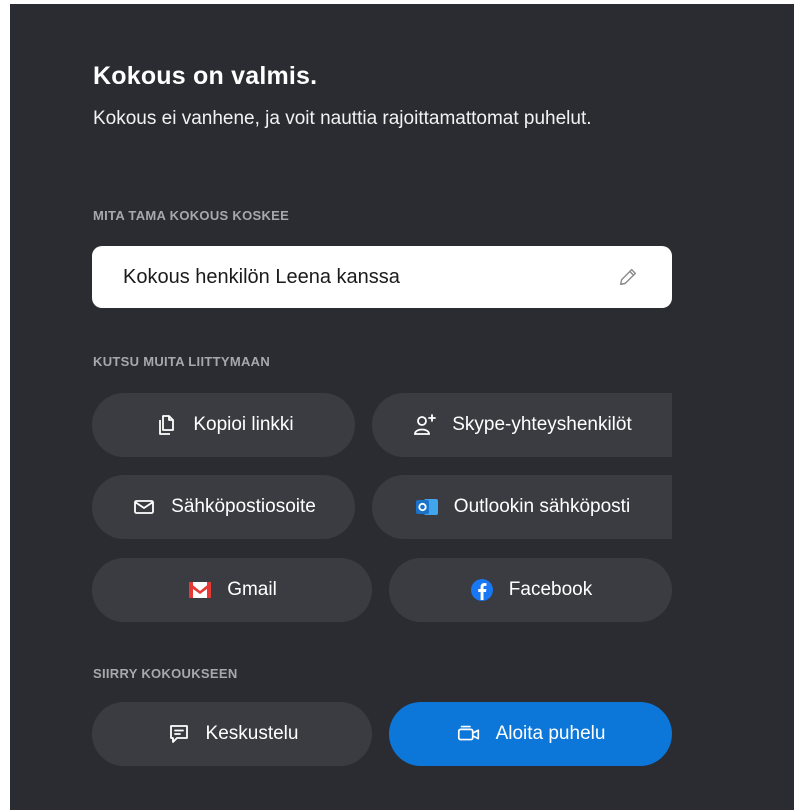 The image size is (794, 810). Describe the element at coordinates (550, 733) in the screenshot. I see `start-call-label: Aloita puhelu` at that location.